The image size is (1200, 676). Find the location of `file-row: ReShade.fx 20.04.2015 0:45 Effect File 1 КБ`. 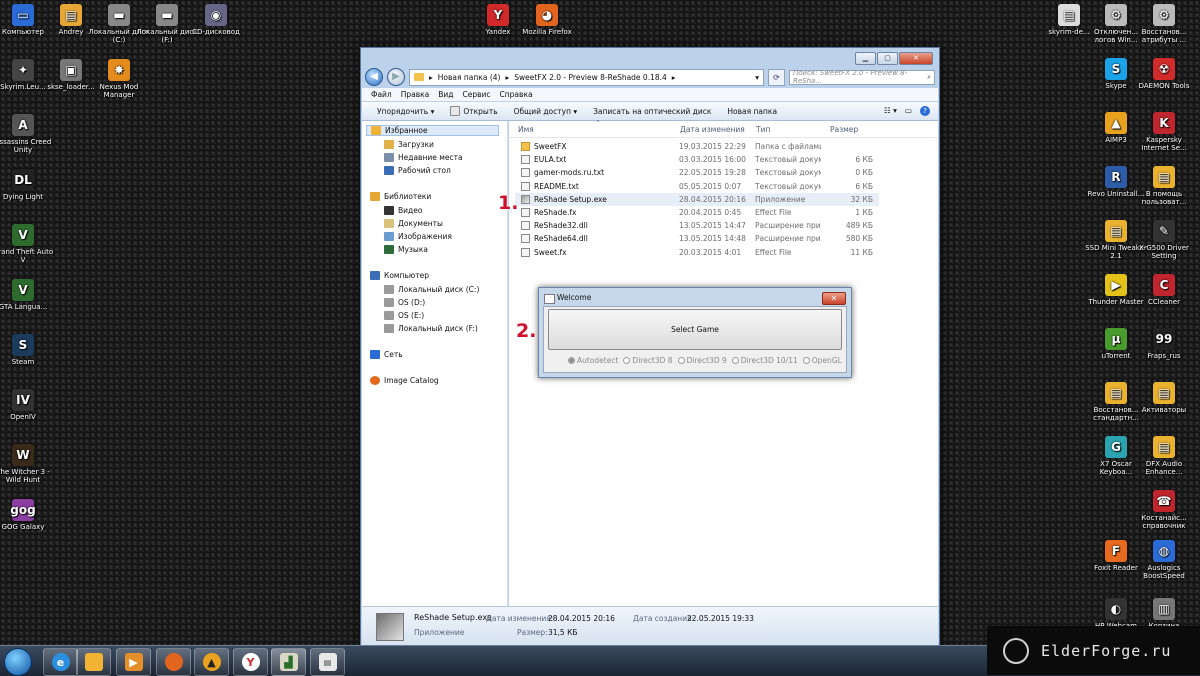

file-row: ReShade.fx 20.04.2015 0:45 Effect File 1 КБ is located at coordinates (697, 212).